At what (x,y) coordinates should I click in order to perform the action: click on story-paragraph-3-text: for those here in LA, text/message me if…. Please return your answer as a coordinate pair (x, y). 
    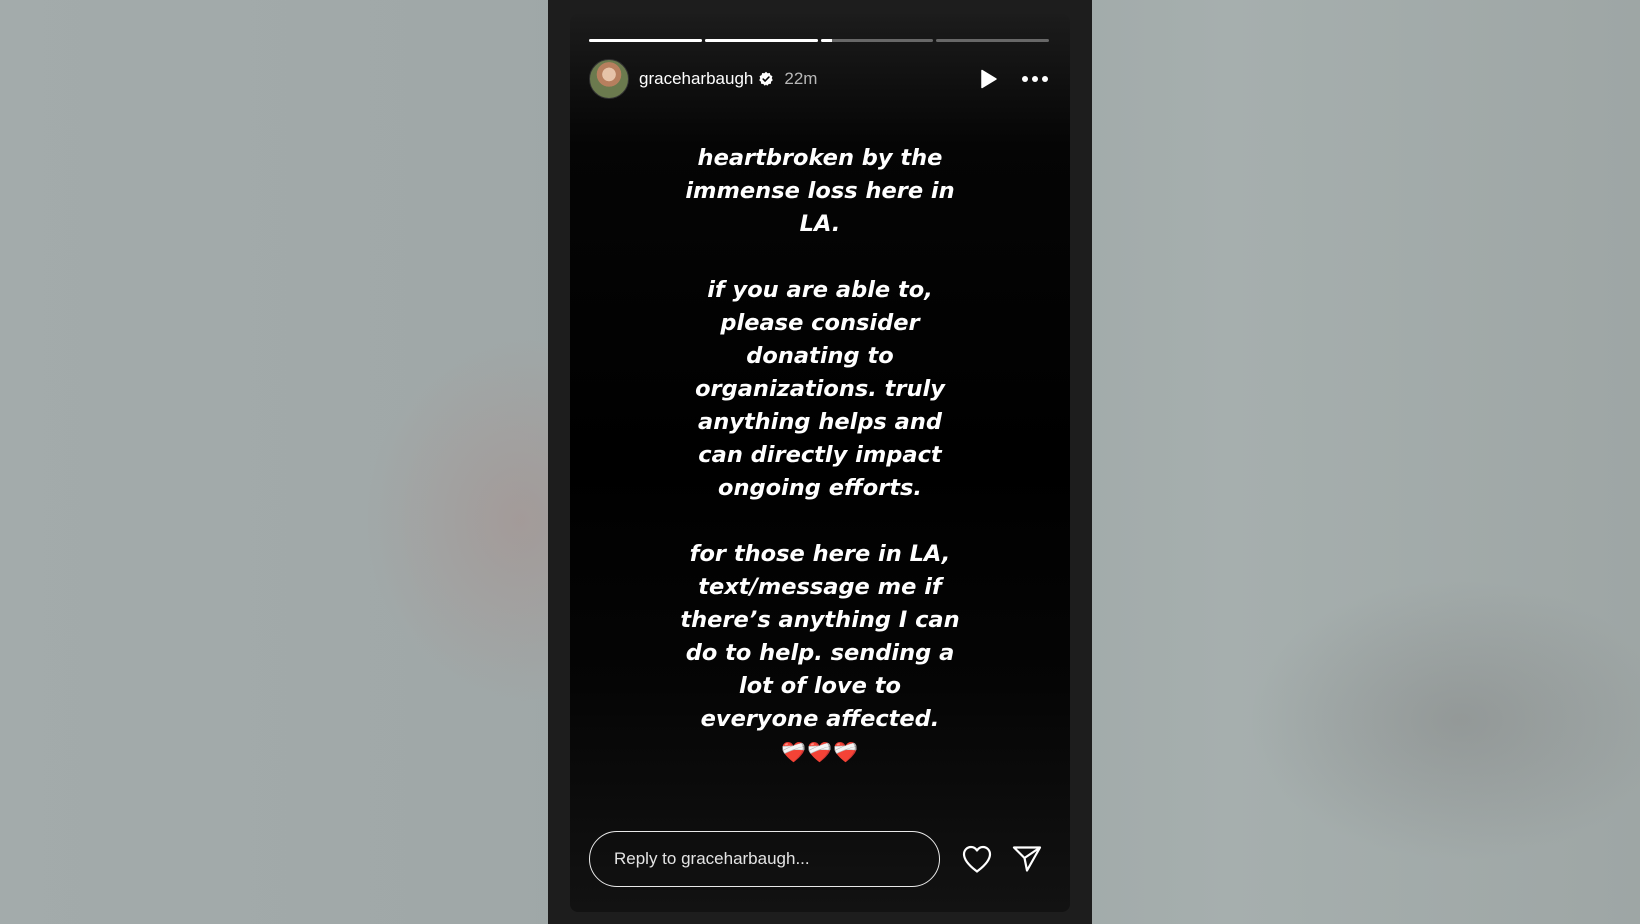
    Looking at the image, I should click on (820, 636).